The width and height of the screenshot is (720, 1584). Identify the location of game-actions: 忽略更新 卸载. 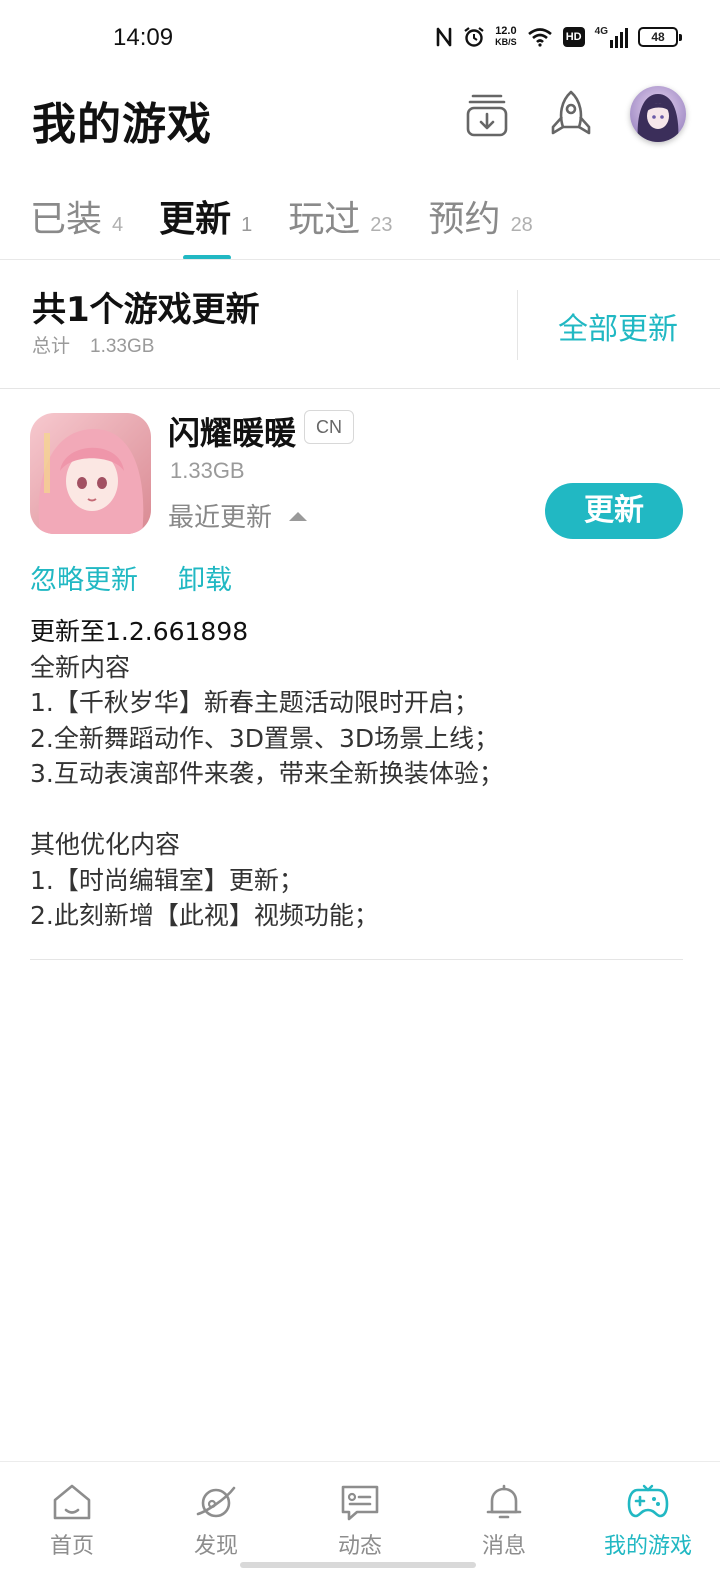
(131, 577).